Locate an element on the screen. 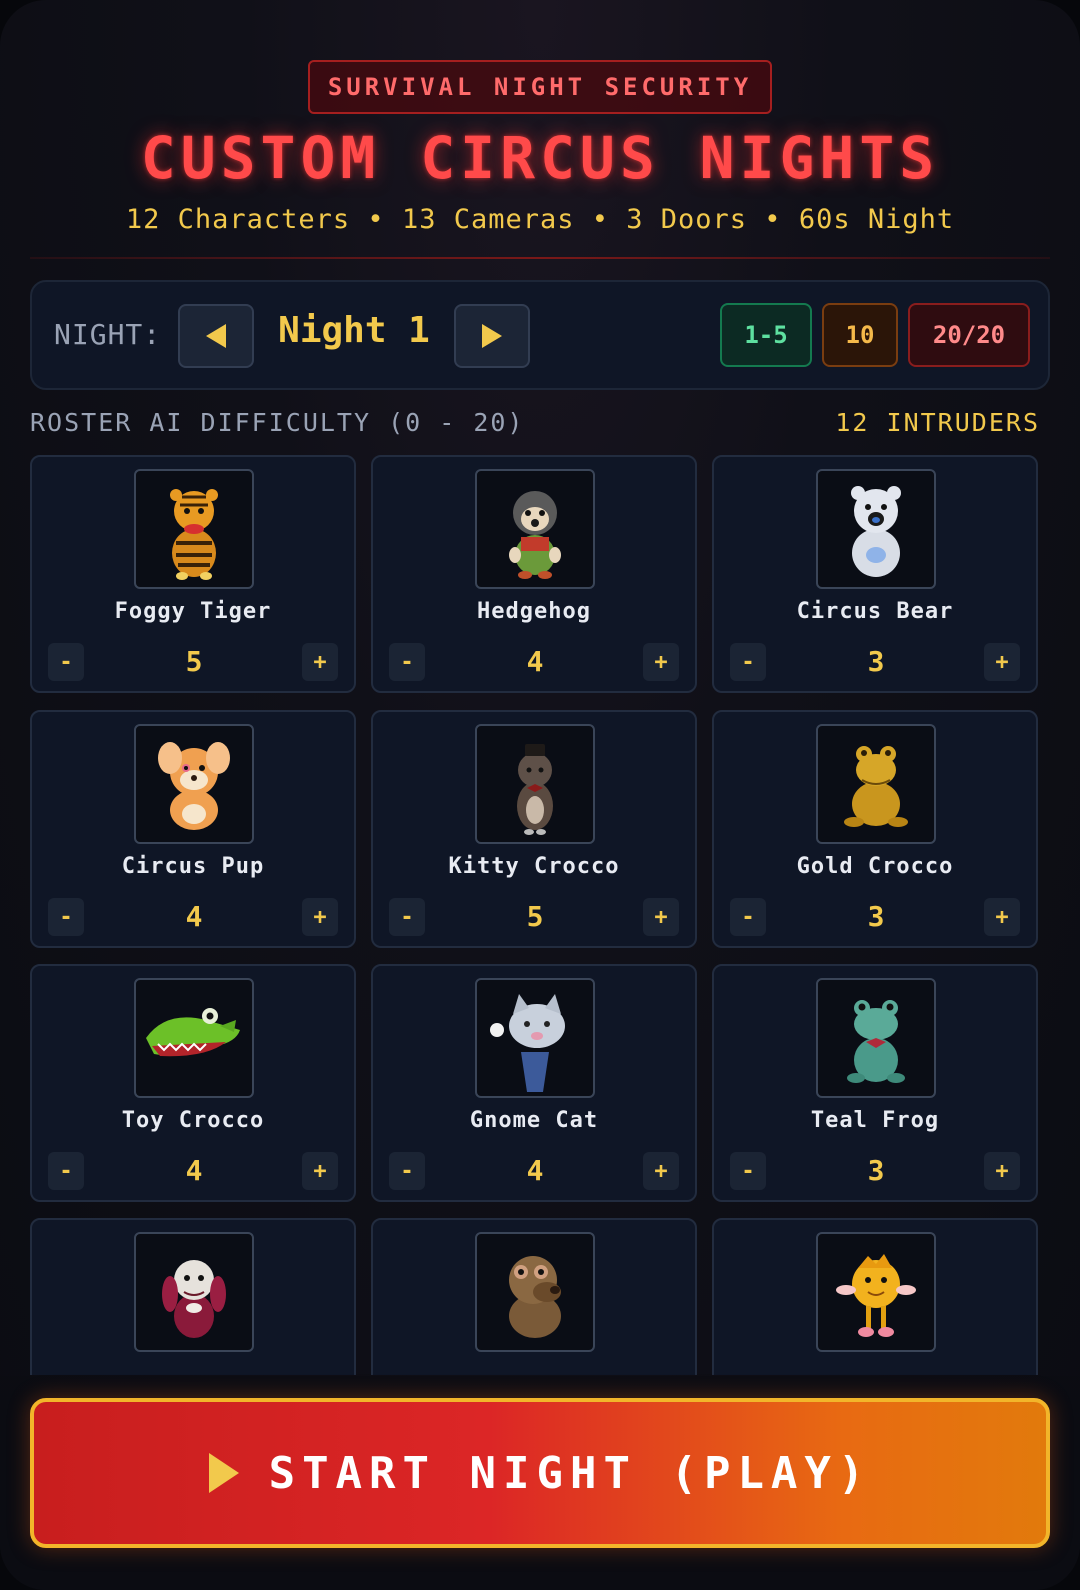 Image resolution: width=1080 pixels, height=1590 pixels. character-card: Kitty Crocco - 5 + is located at coordinates (534, 829).